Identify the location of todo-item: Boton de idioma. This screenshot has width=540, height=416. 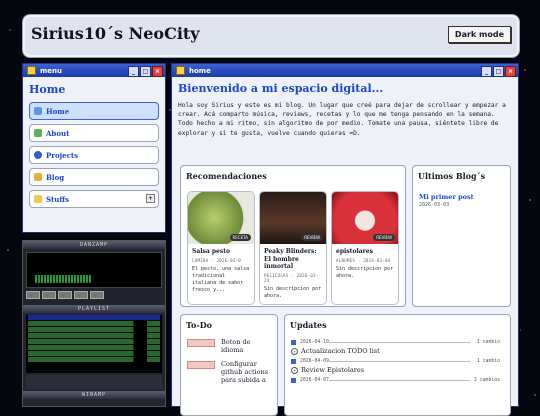
(229, 346).